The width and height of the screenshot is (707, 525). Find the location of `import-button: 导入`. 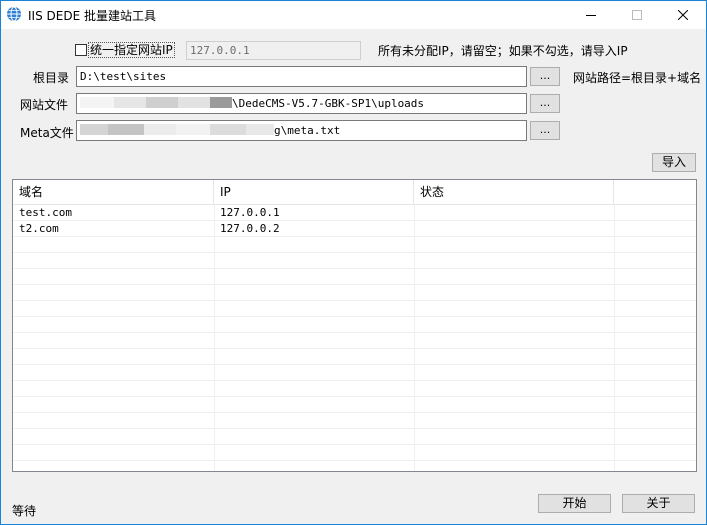

import-button: 导入 is located at coordinates (674, 162).